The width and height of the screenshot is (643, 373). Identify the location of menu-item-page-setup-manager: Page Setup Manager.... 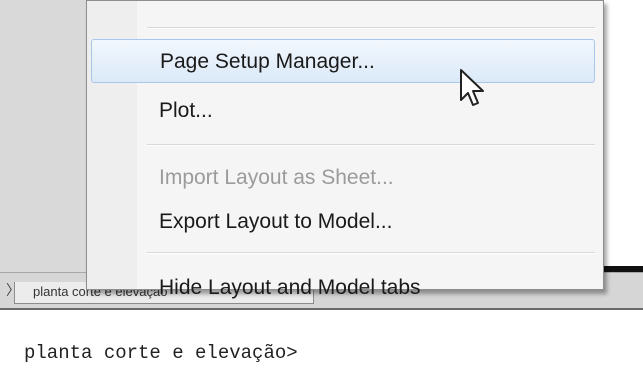
(343, 61).